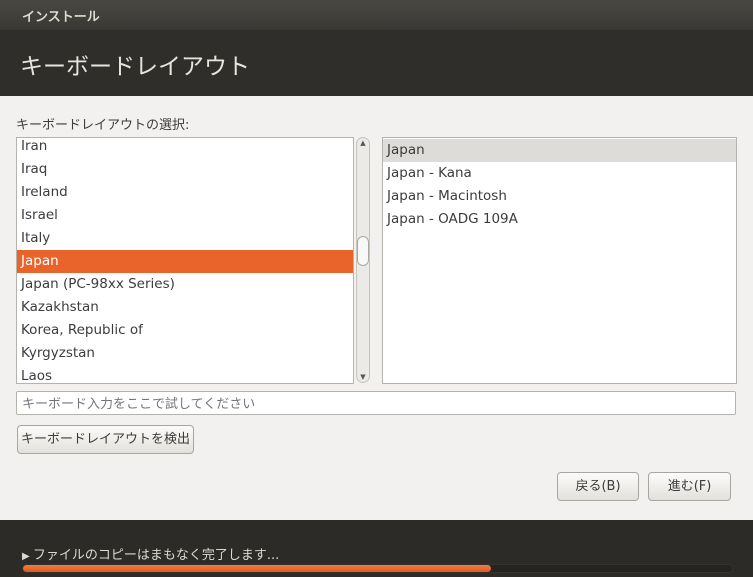 This screenshot has height=577, width=753. Describe the element at coordinates (376, 63) in the screenshot. I see `page-title: キーボードレイアウト` at that location.